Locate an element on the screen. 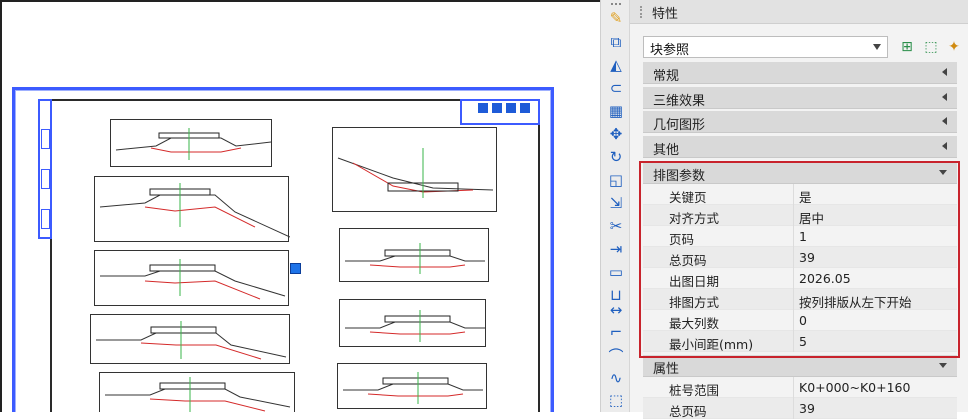  scale-icon: ◱ is located at coordinates (616, 180).